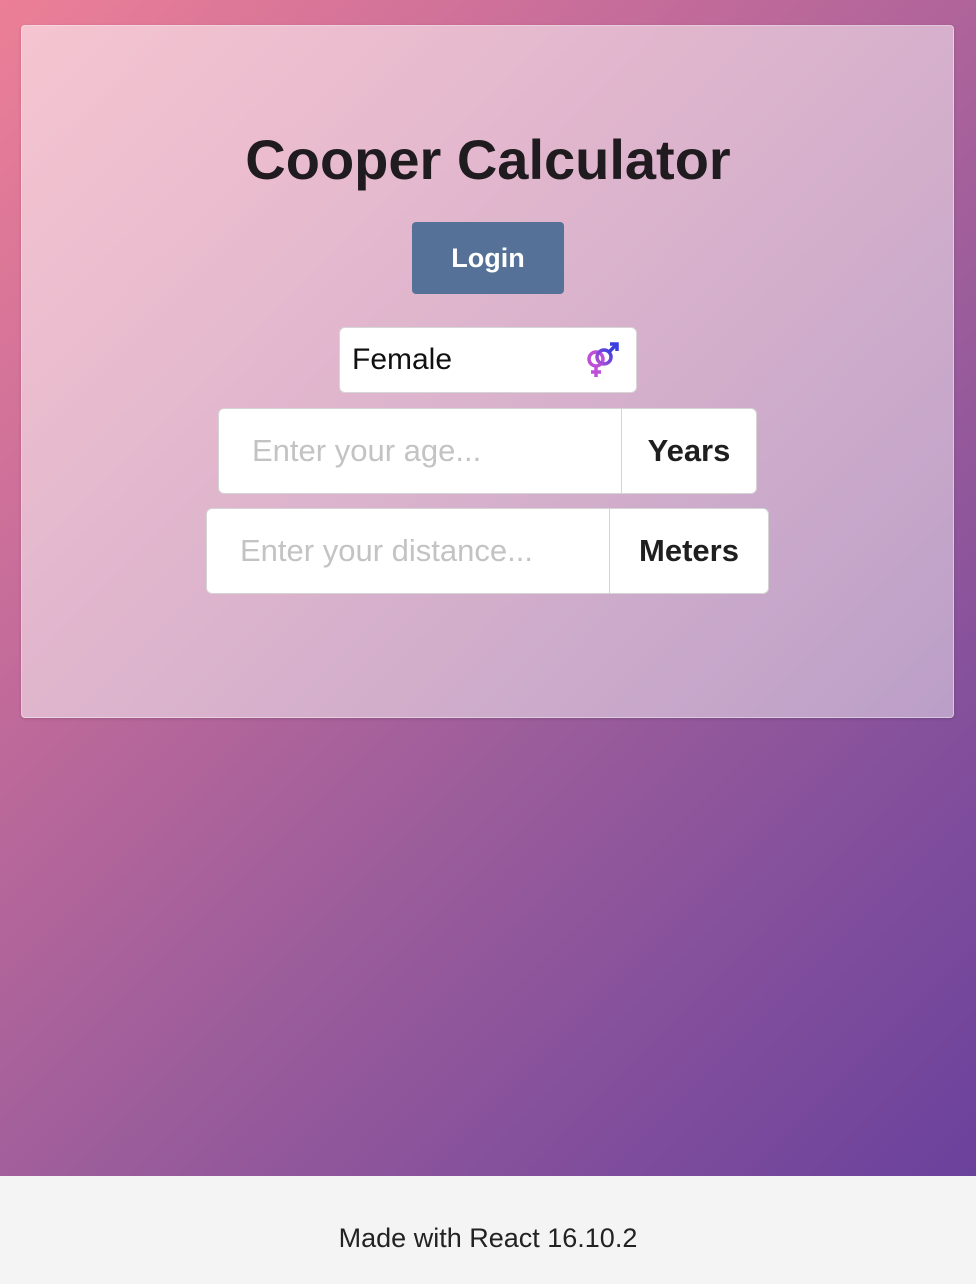  What do you see at coordinates (408, 551) in the screenshot?
I see `distance-input` at bounding box center [408, 551].